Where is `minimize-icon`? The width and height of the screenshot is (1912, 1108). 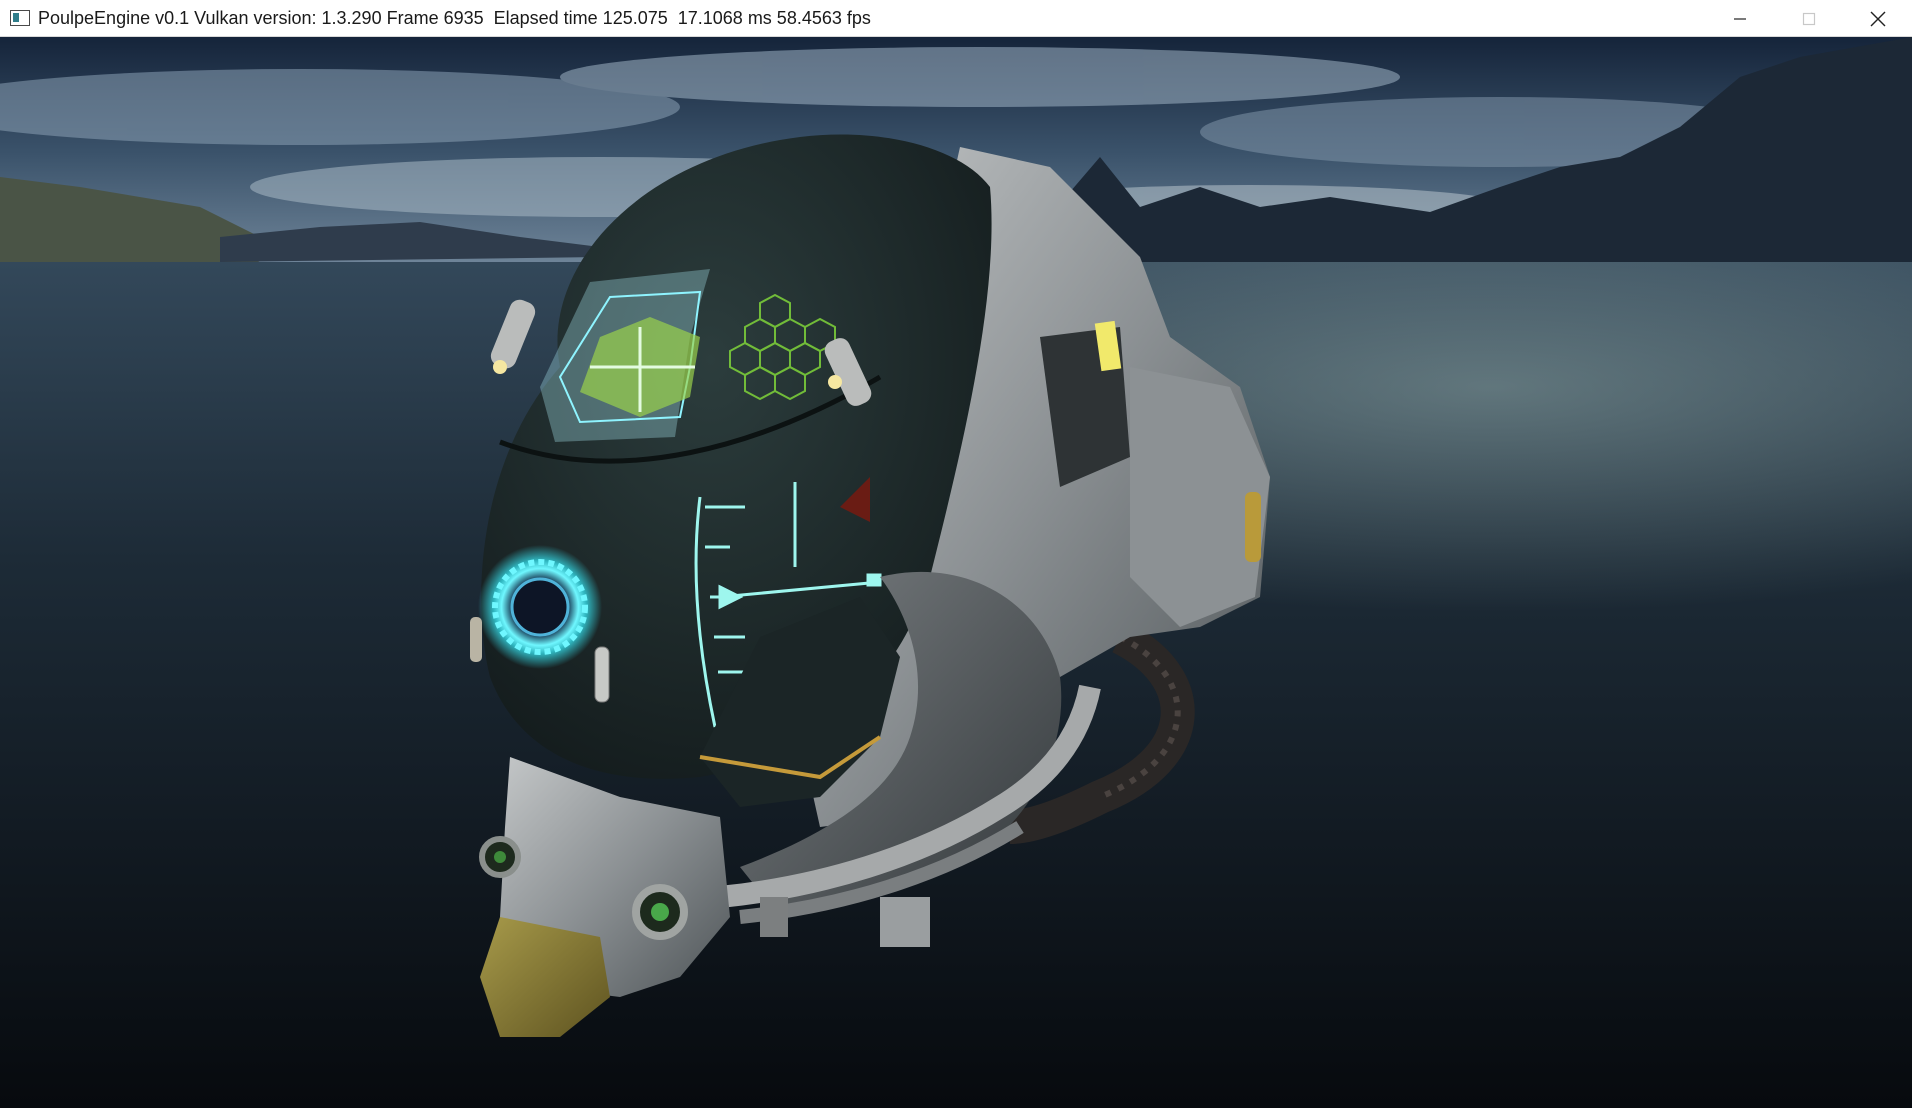 minimize-icon is located at coordinates (1739, 18).